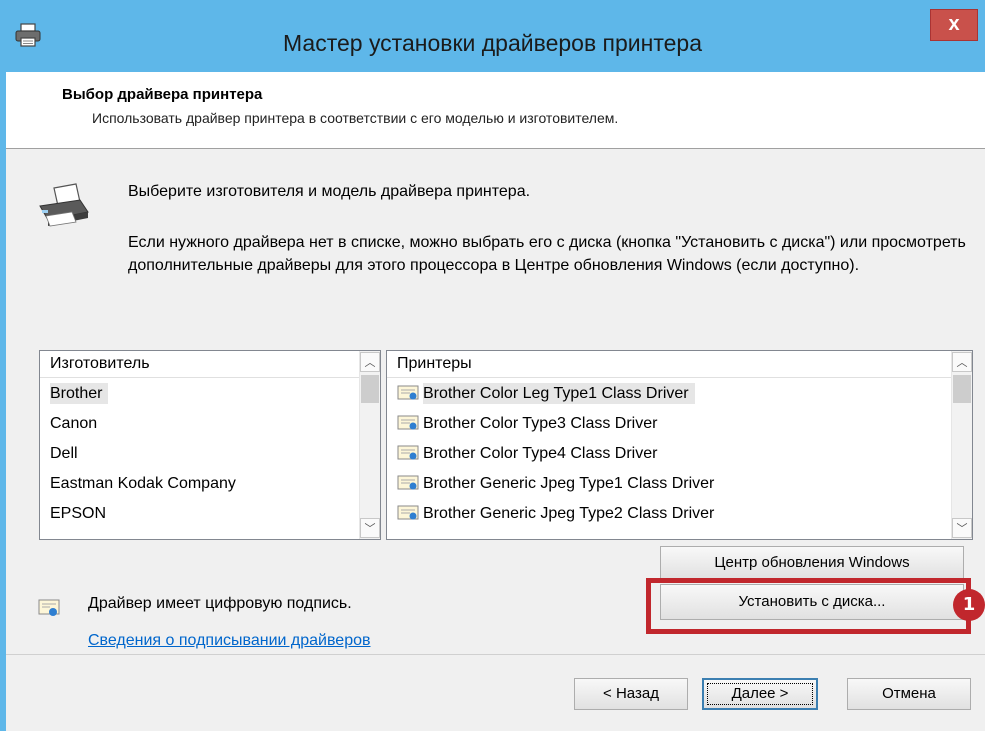  Describe the element at coordinates (74, 394) in the screenshot. I see `list-item: Brother` at that location.